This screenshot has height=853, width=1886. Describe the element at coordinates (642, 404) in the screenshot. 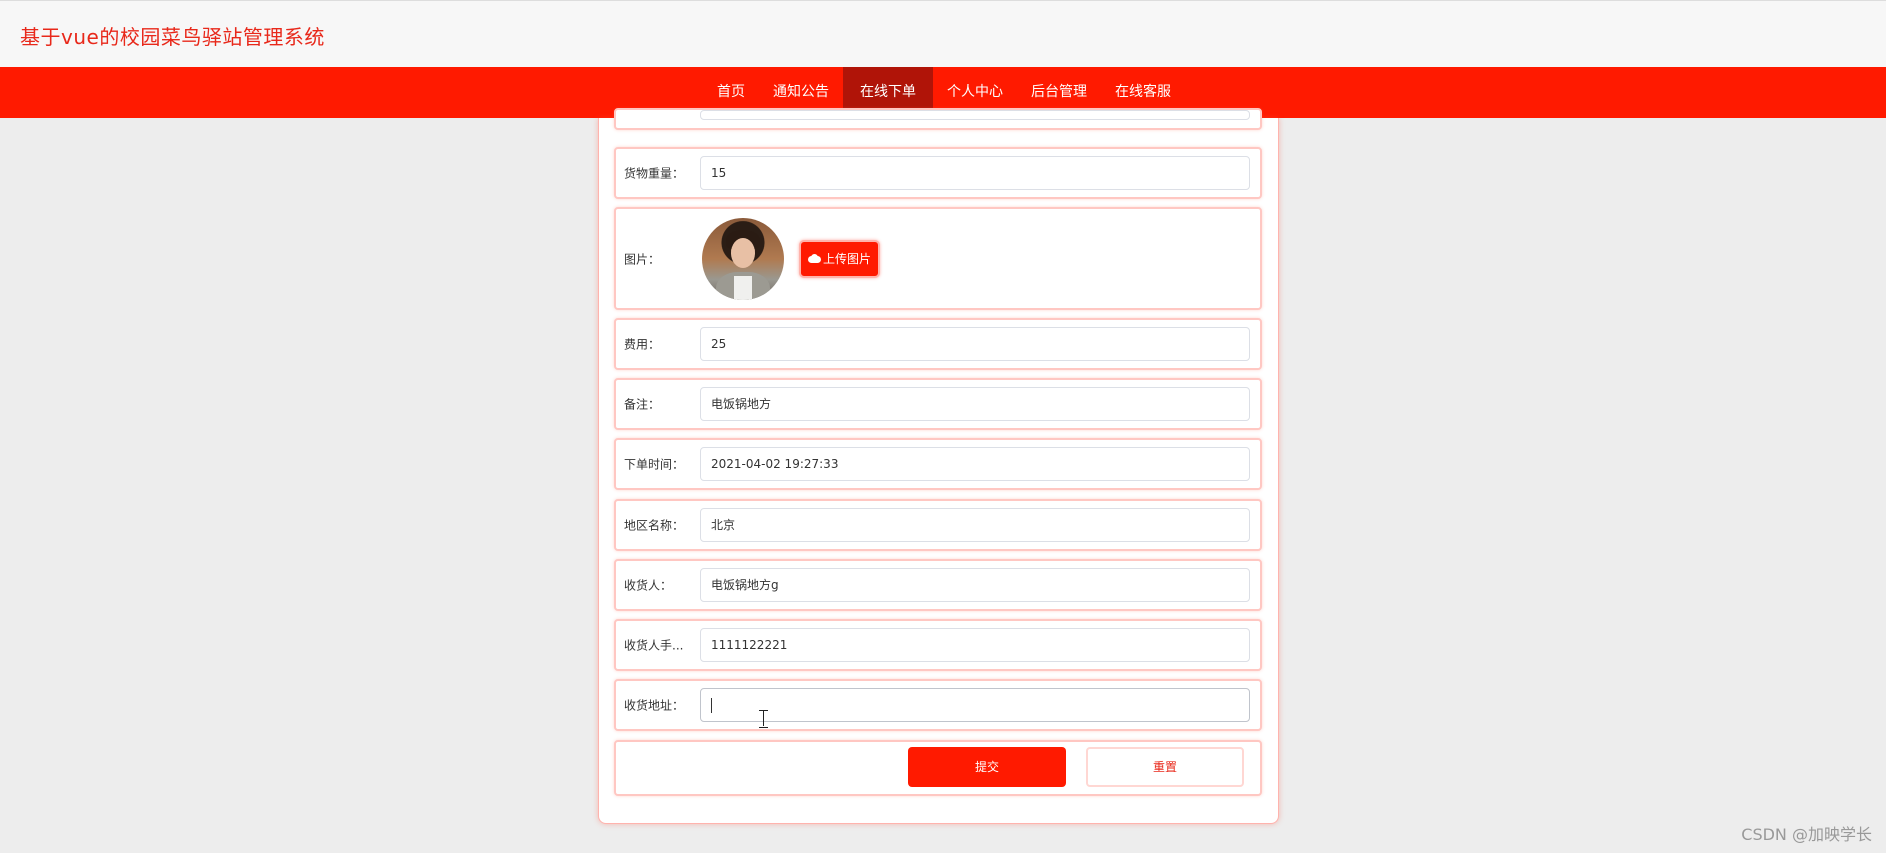

I see `remark-label: 备注：` at that location.